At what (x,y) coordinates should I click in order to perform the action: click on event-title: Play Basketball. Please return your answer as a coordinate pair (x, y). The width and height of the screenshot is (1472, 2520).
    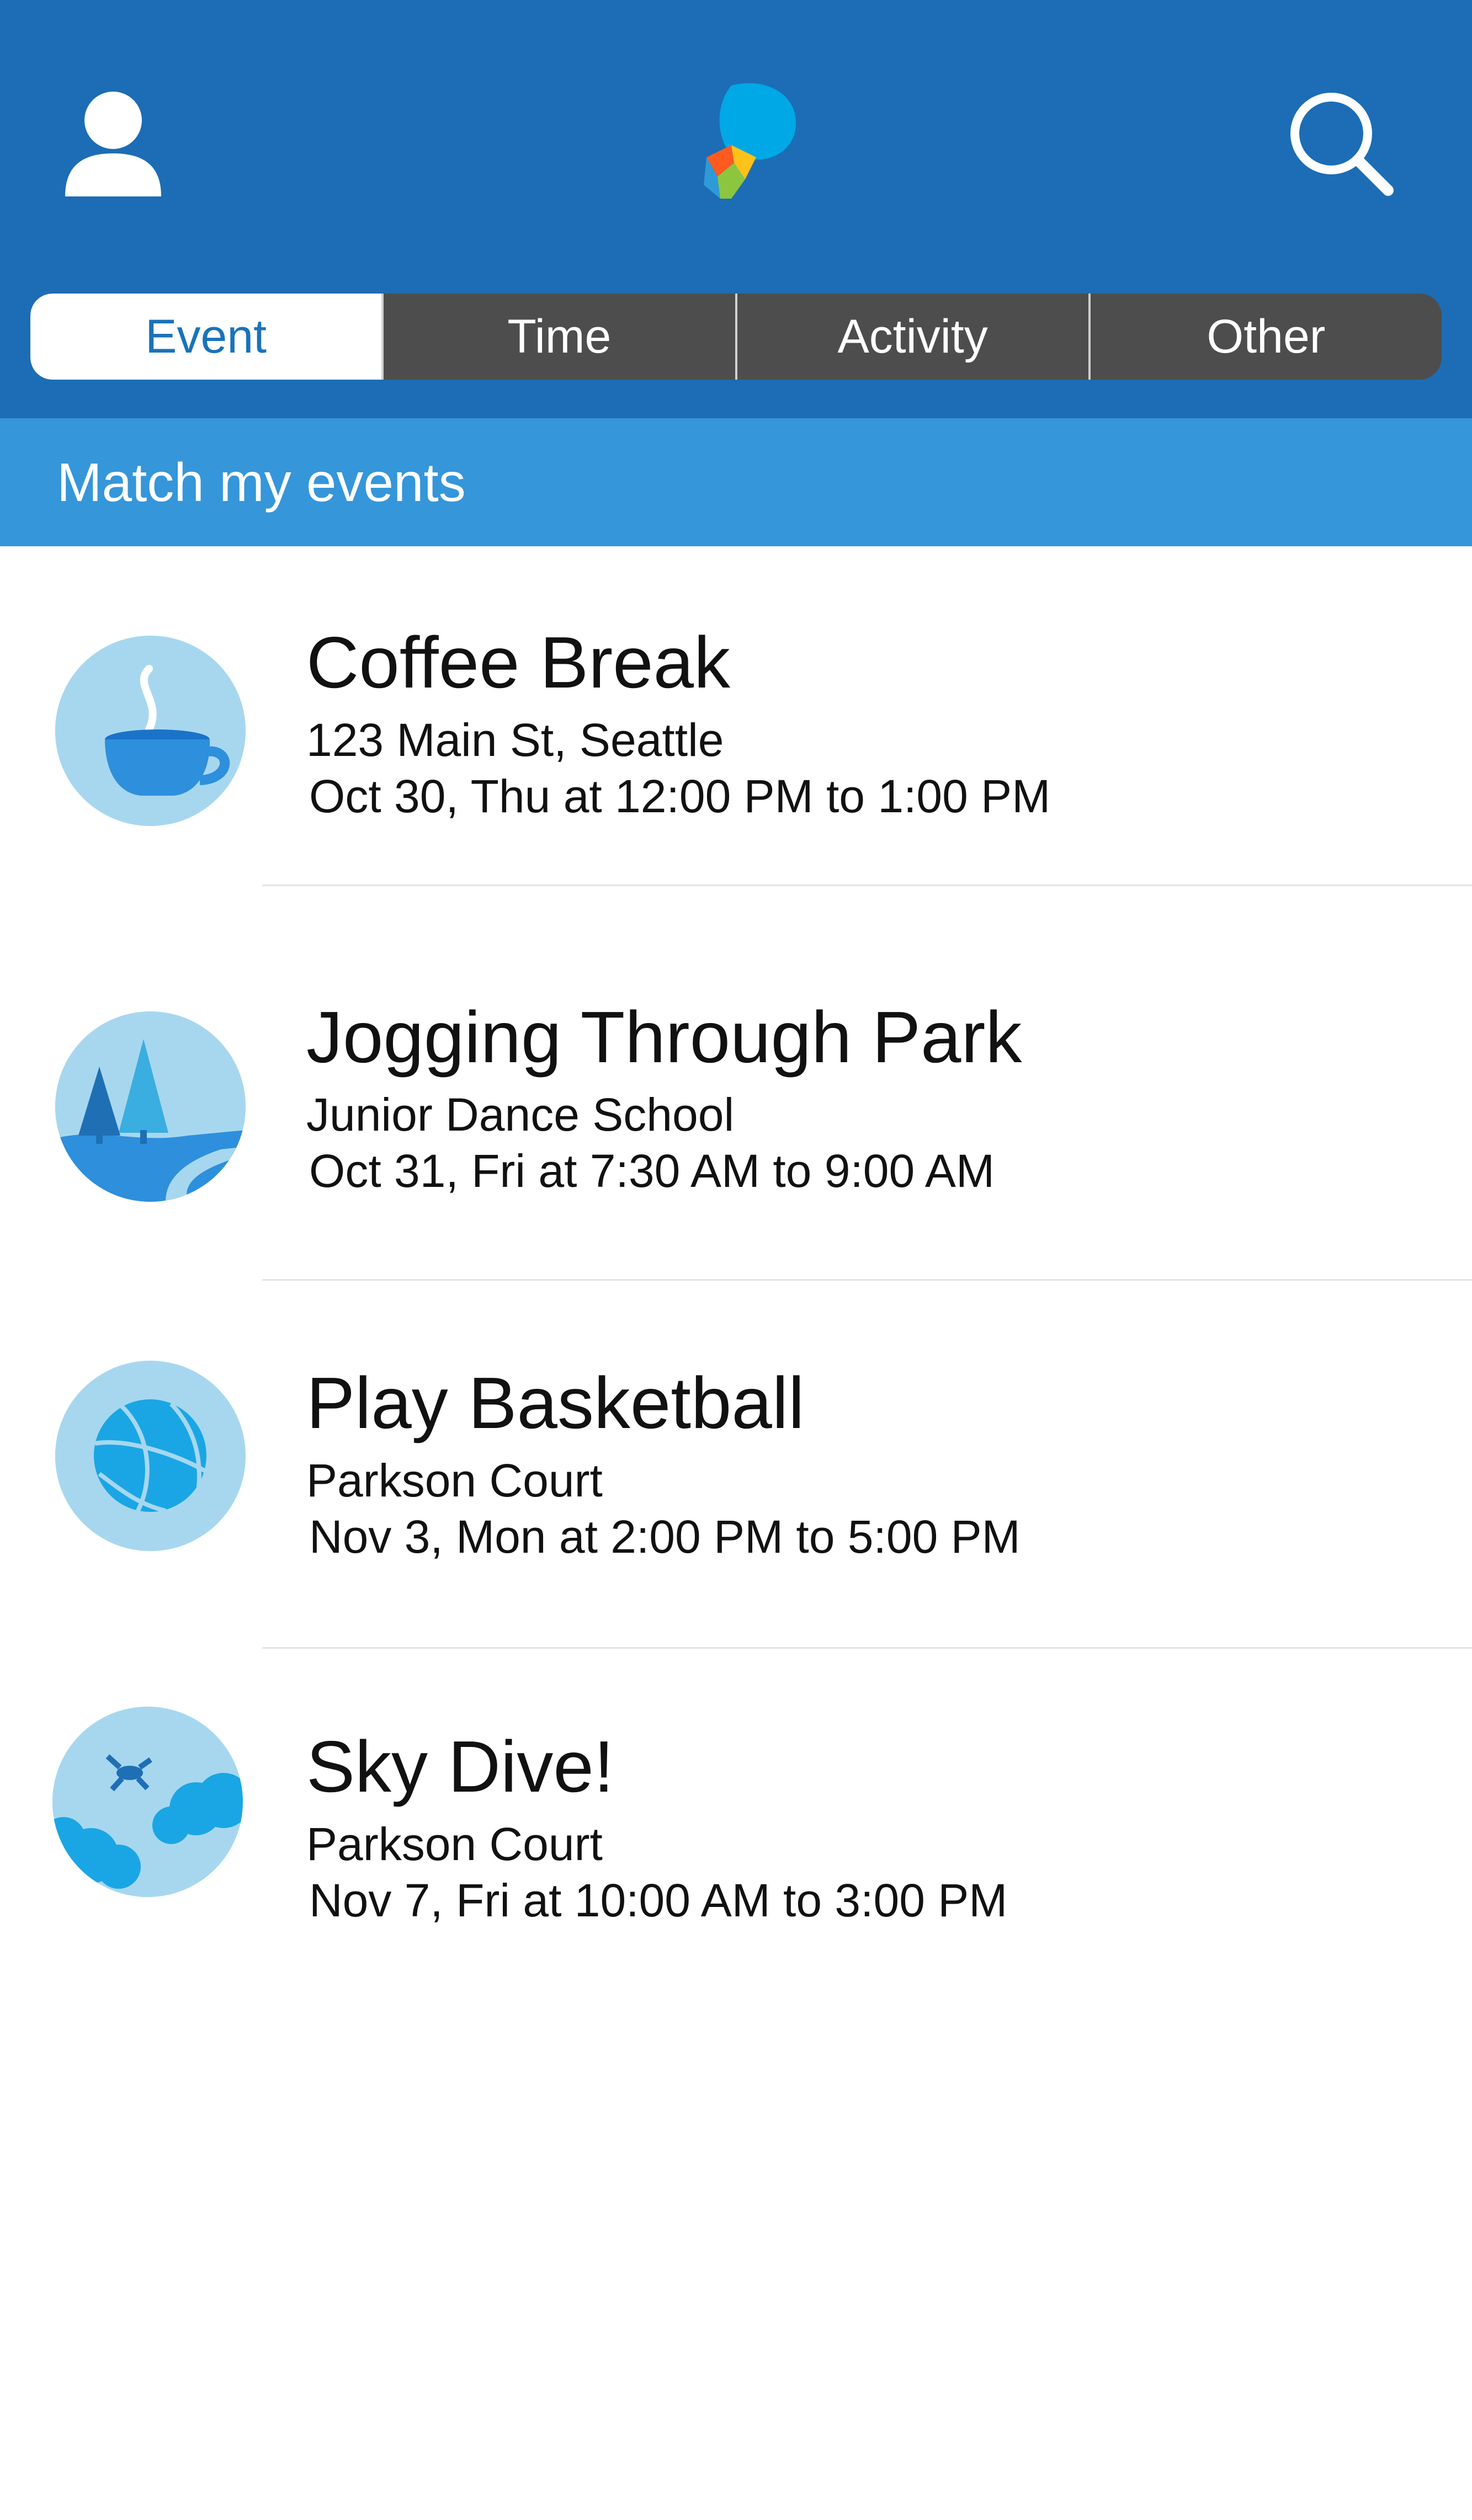
    Looking at the image, I should click on (555, 1402).